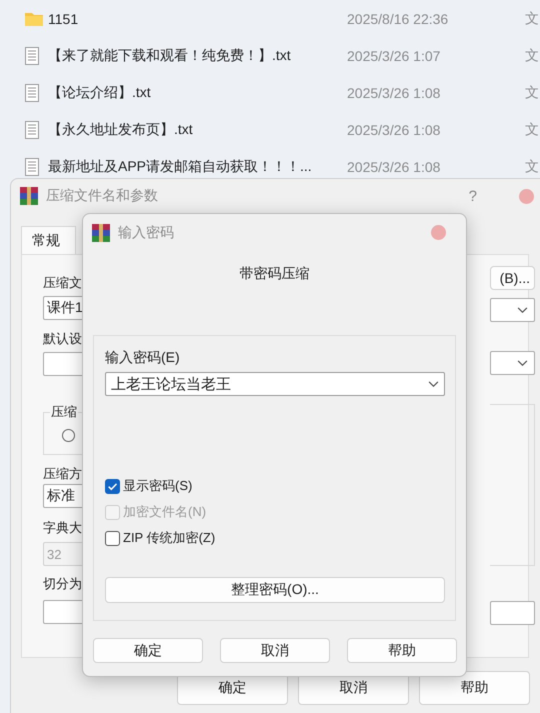  Describe the element at coordinates (102, 196) in the screenshot. I see `window-title: 压缩文件名和参数` at that location.